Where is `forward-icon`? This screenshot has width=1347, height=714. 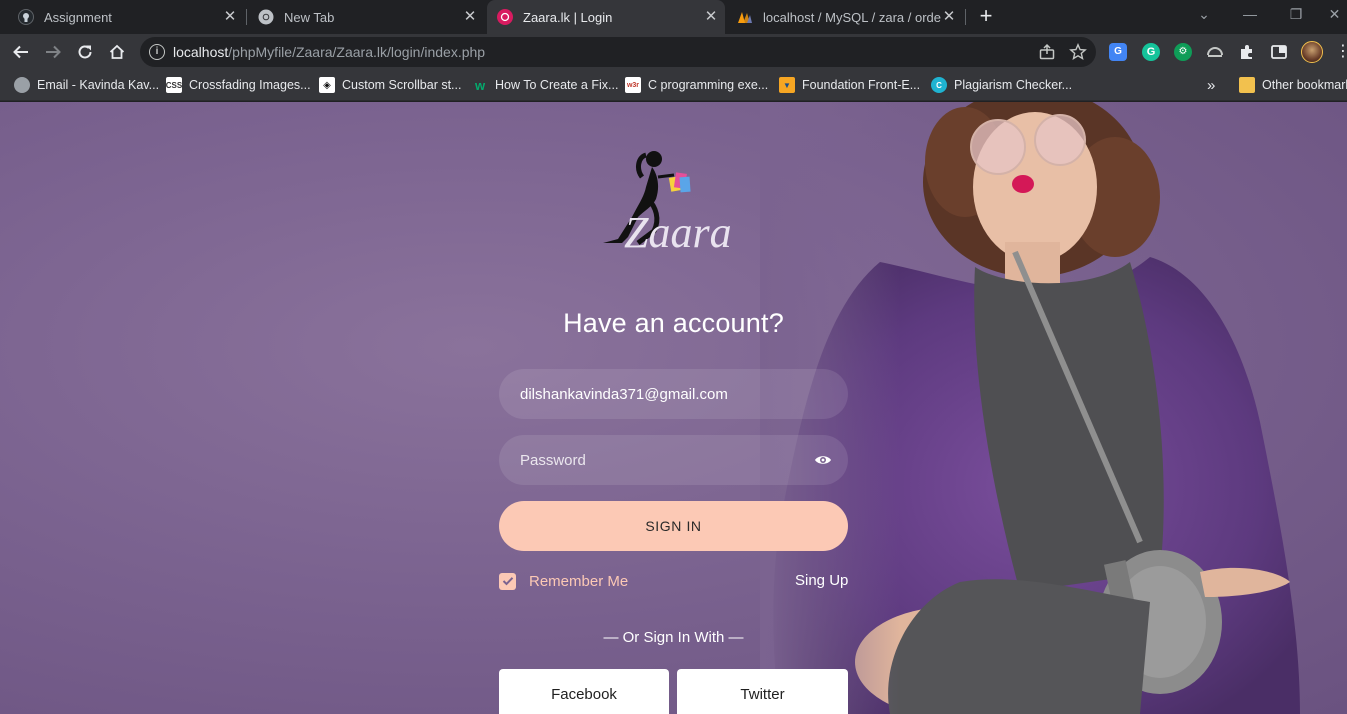 forward-icon is located at coordinates (53, 52).